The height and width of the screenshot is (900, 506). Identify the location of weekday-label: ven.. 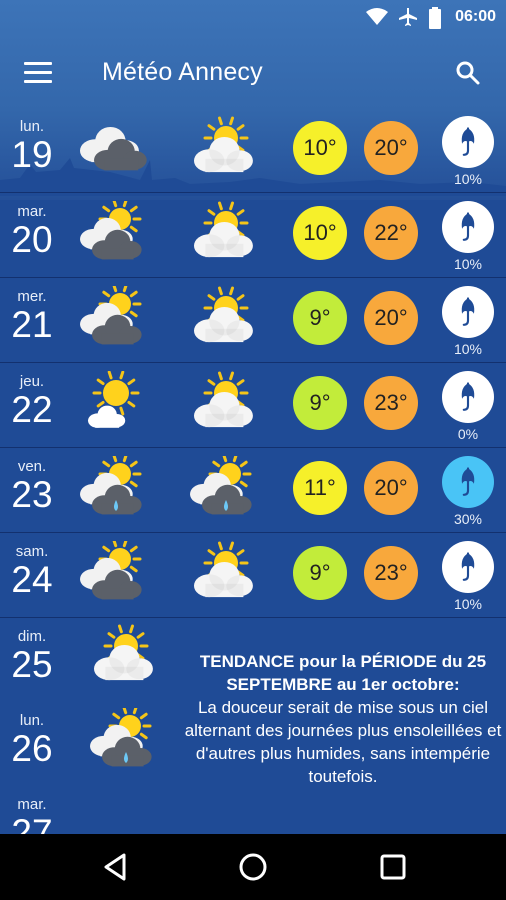
(32, 466).